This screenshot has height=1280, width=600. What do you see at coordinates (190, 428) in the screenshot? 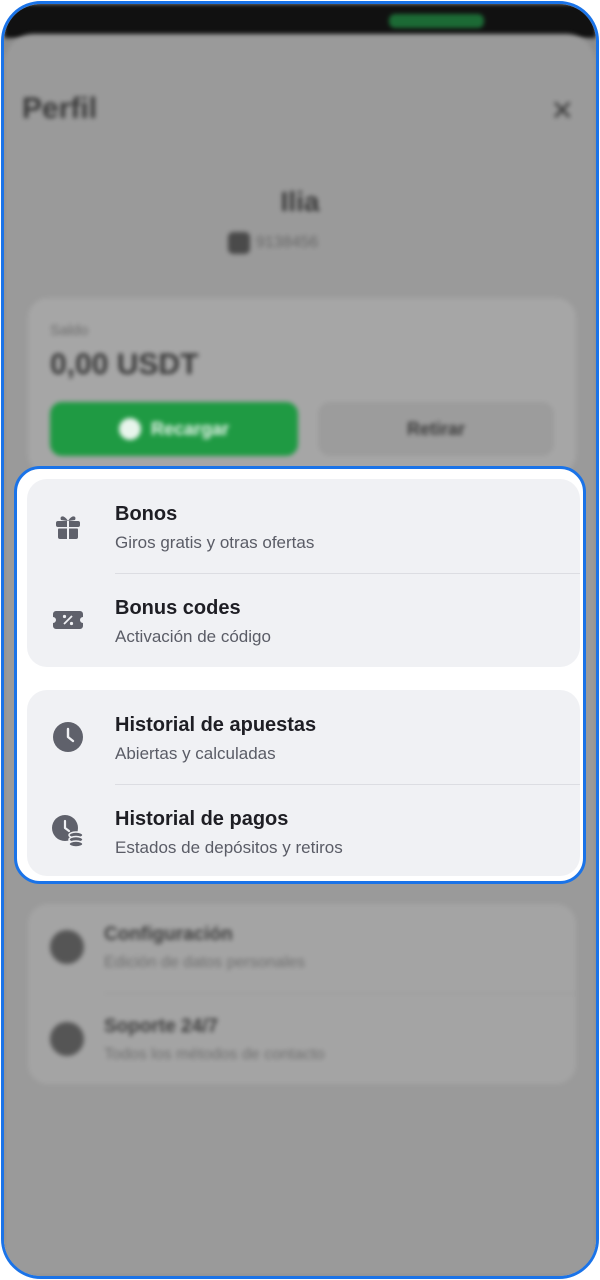
I see `deposit-label: Recargar` at bounding box center [190, 428].